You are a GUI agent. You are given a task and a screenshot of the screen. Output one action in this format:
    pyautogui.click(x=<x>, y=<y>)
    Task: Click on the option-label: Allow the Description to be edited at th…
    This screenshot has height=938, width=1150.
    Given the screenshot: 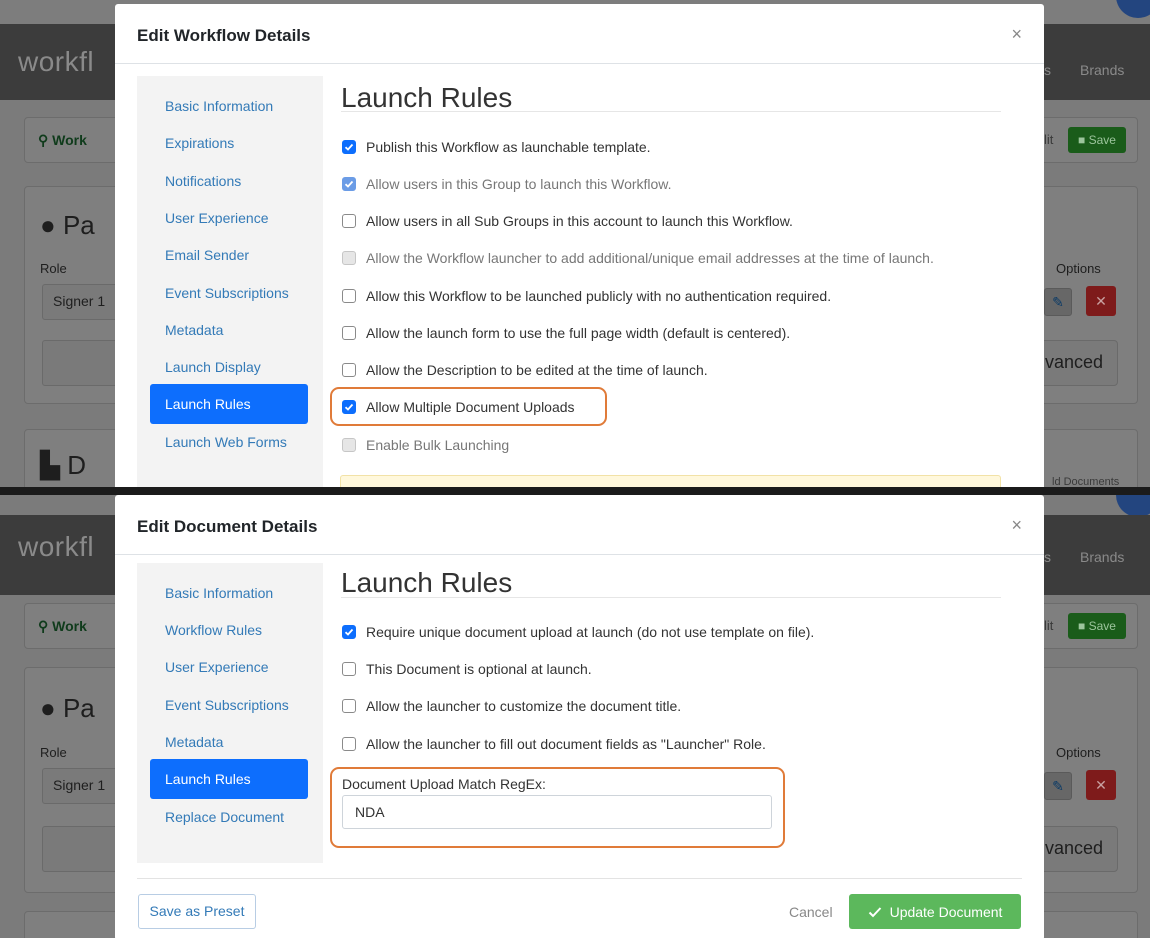 What is the action you would take?
    pyautogui.click(x=537, y=370)
    